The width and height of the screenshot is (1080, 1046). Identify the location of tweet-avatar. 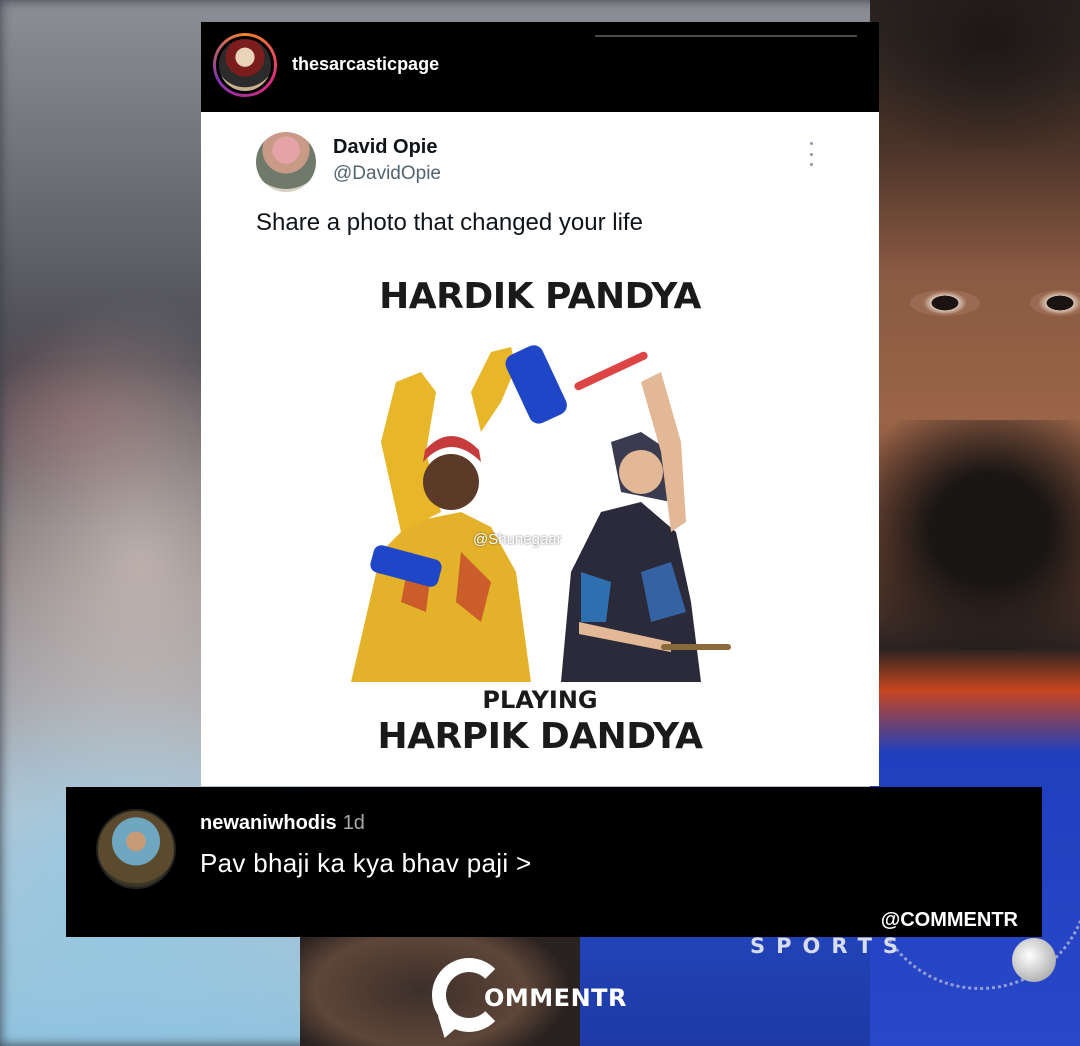
(286, 162).